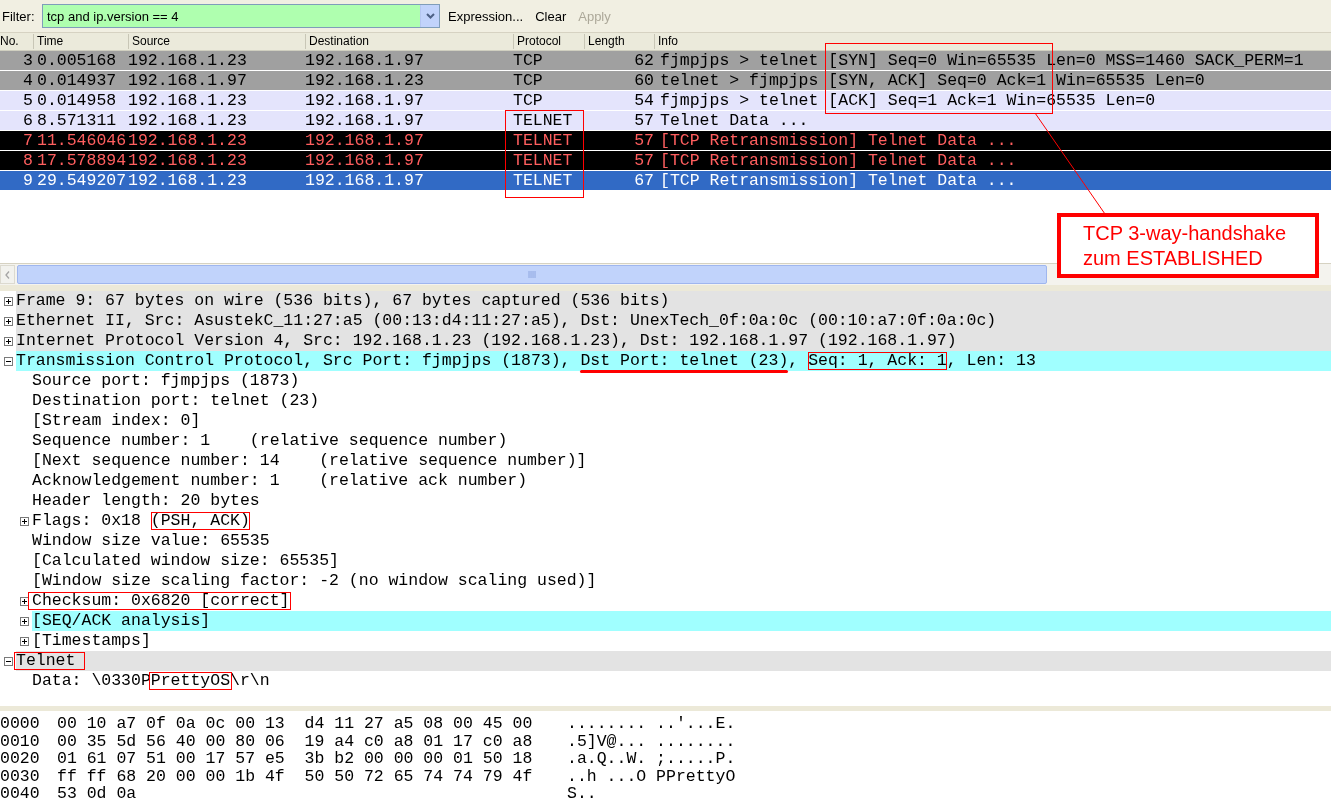  What do you see at coordinates (643, 100) in the screenshot?
I see `packet-cell-text: 54` at bounding box center [643, 100].